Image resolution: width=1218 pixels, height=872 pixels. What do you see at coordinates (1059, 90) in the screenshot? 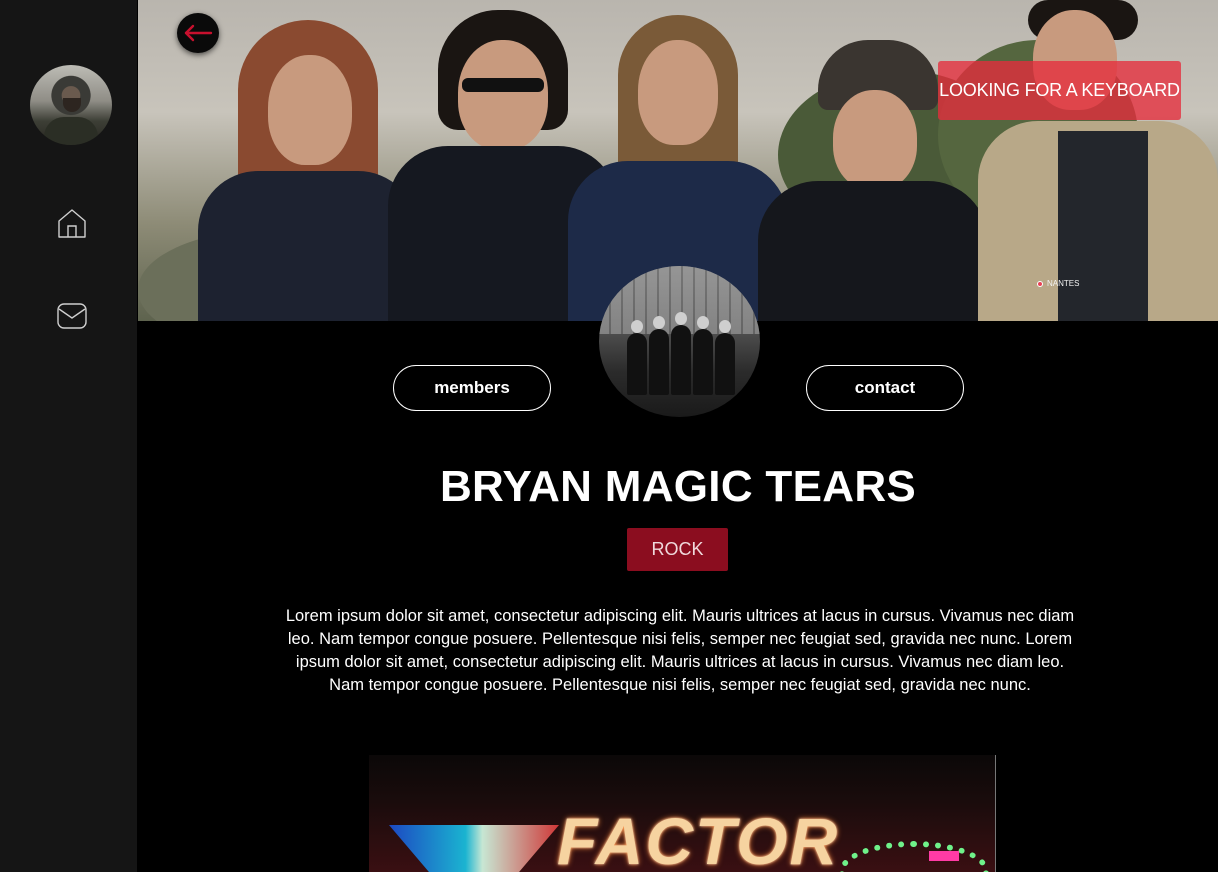
I see `looking-for-badge: LOOKING FOR A KEYBOARD` at bounding box center [1059, 90].